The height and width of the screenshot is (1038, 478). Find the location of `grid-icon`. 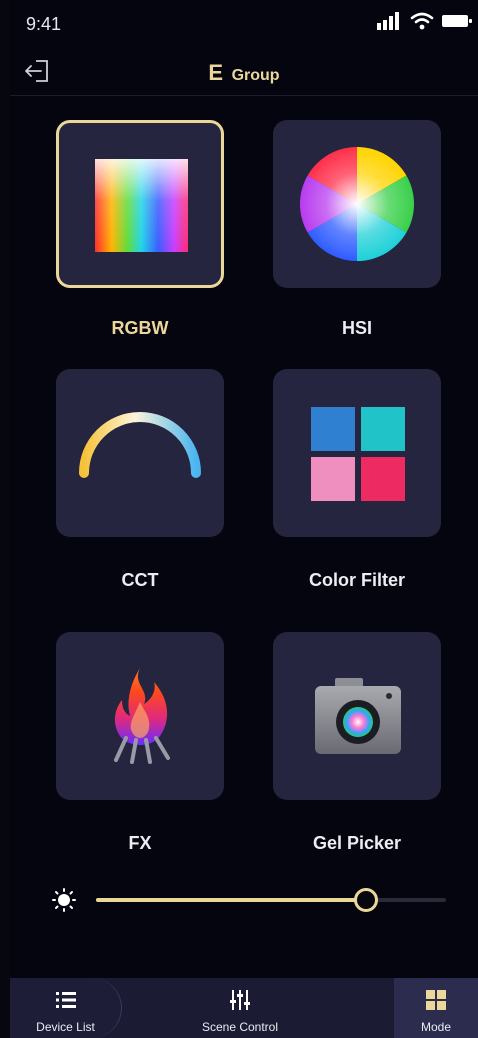

grid-icon is located at coordinates (436, 1000).